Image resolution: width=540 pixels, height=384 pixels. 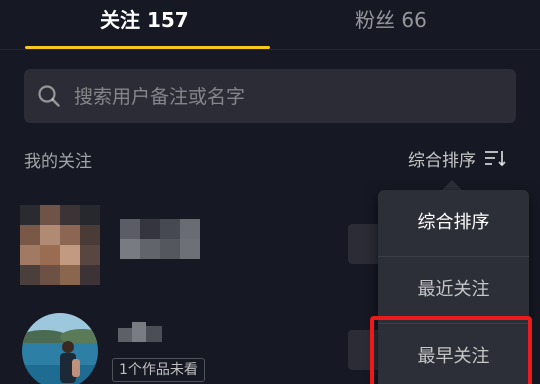 I want to click on dropdown-arrow, so click(x=452, y=185).